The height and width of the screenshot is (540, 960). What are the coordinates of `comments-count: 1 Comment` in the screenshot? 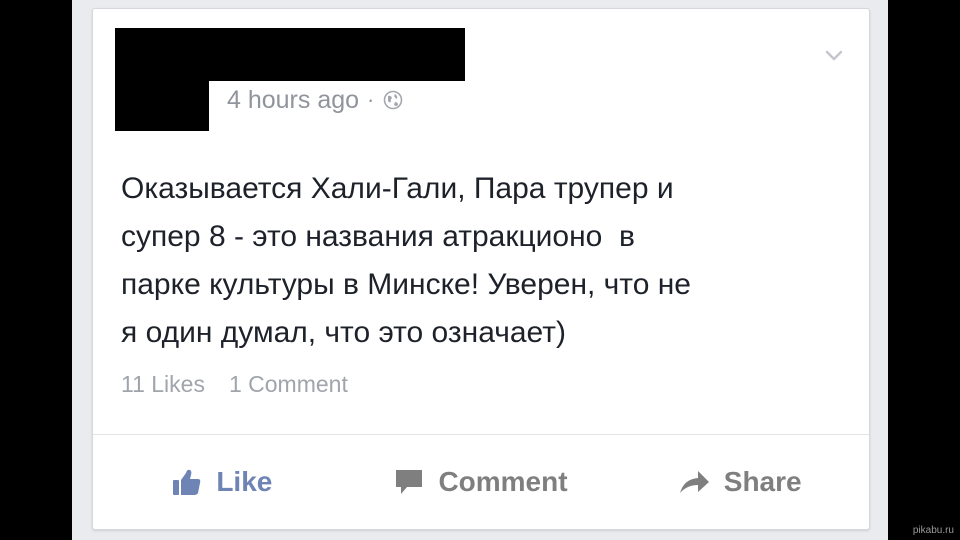 It's located at (288, 386).